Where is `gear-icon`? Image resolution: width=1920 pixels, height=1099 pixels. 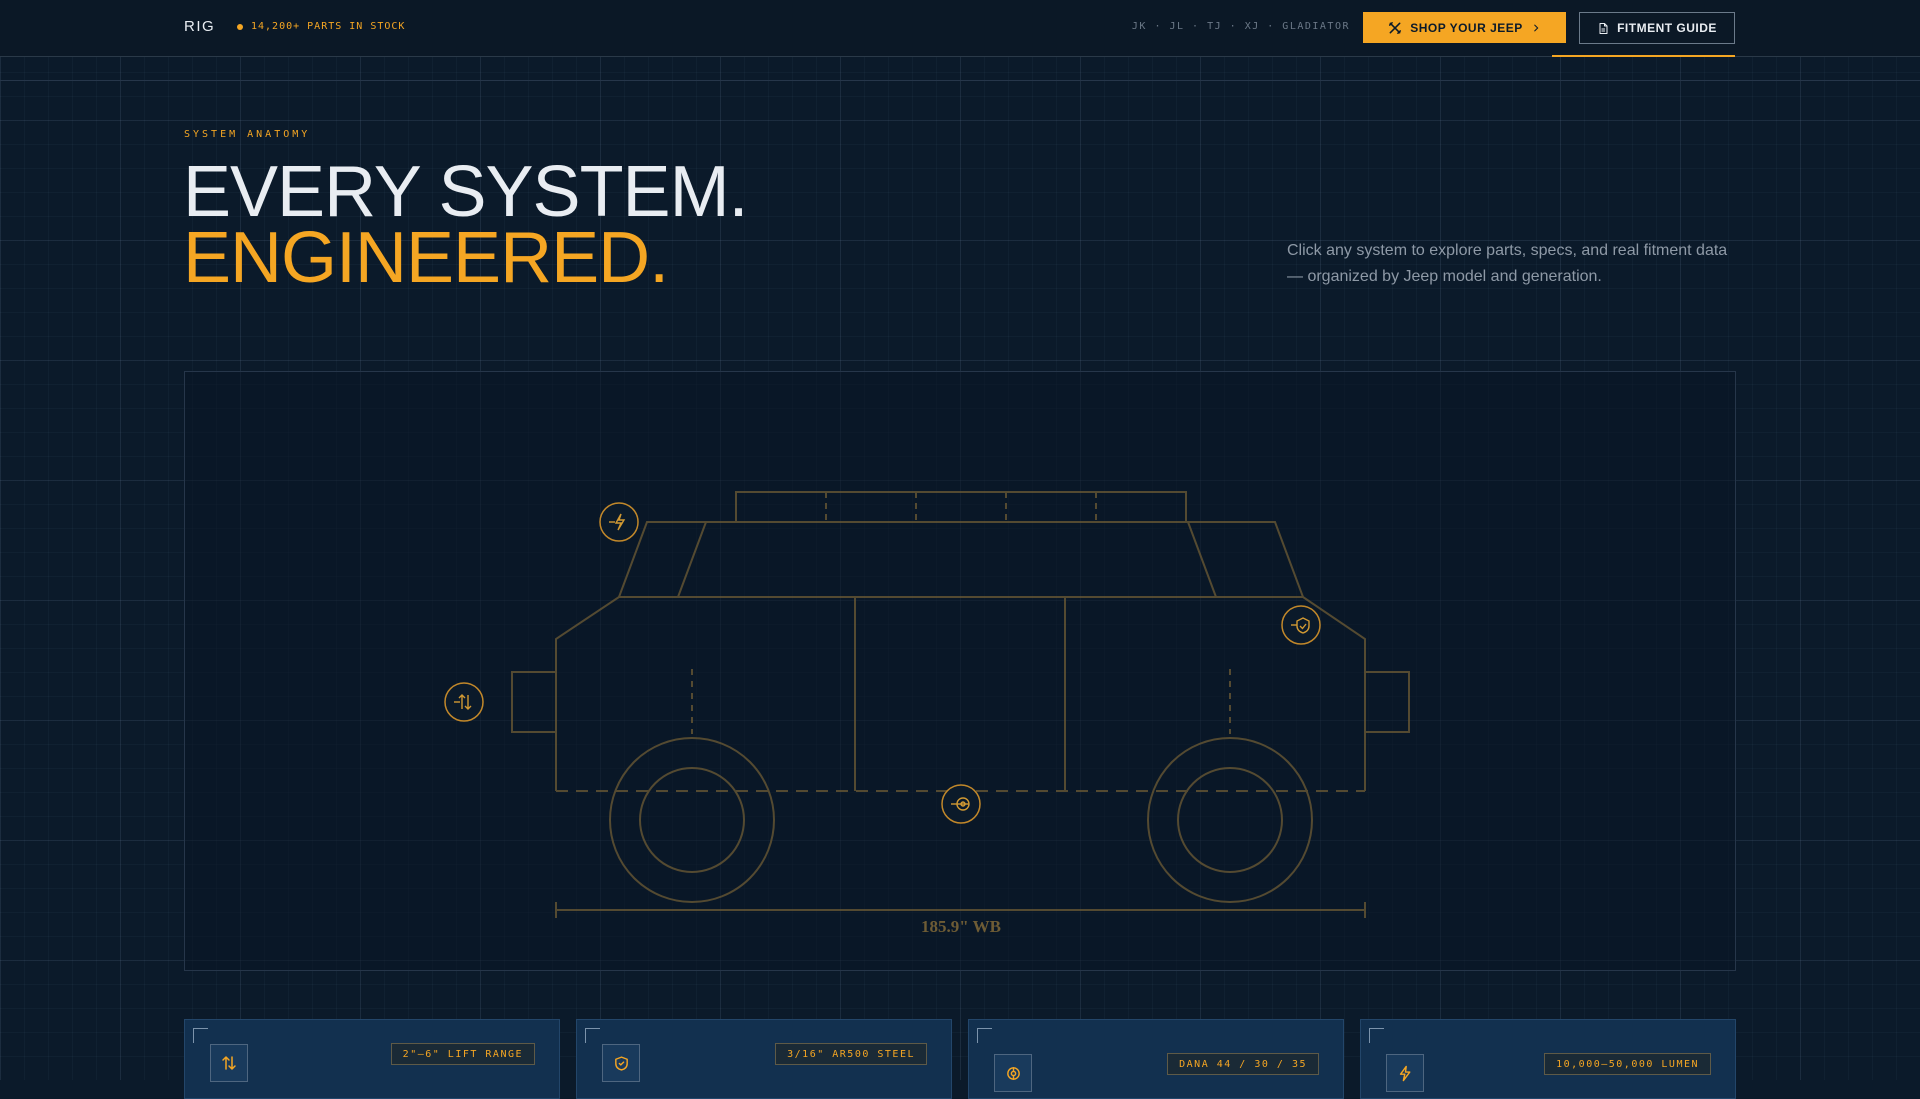 gear-icon is located at coordinates (1013, 1073).